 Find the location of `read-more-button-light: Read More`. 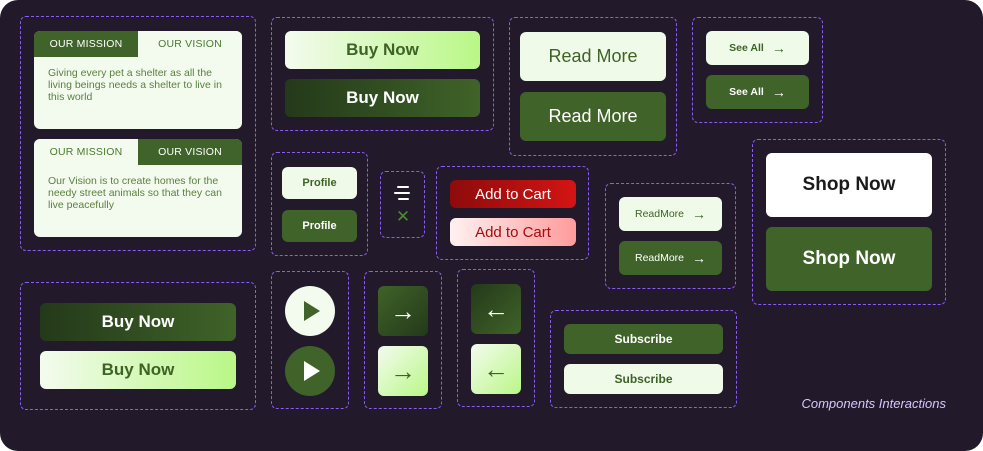

read-more-button-light: Read More is located at coordinates (593, 56).